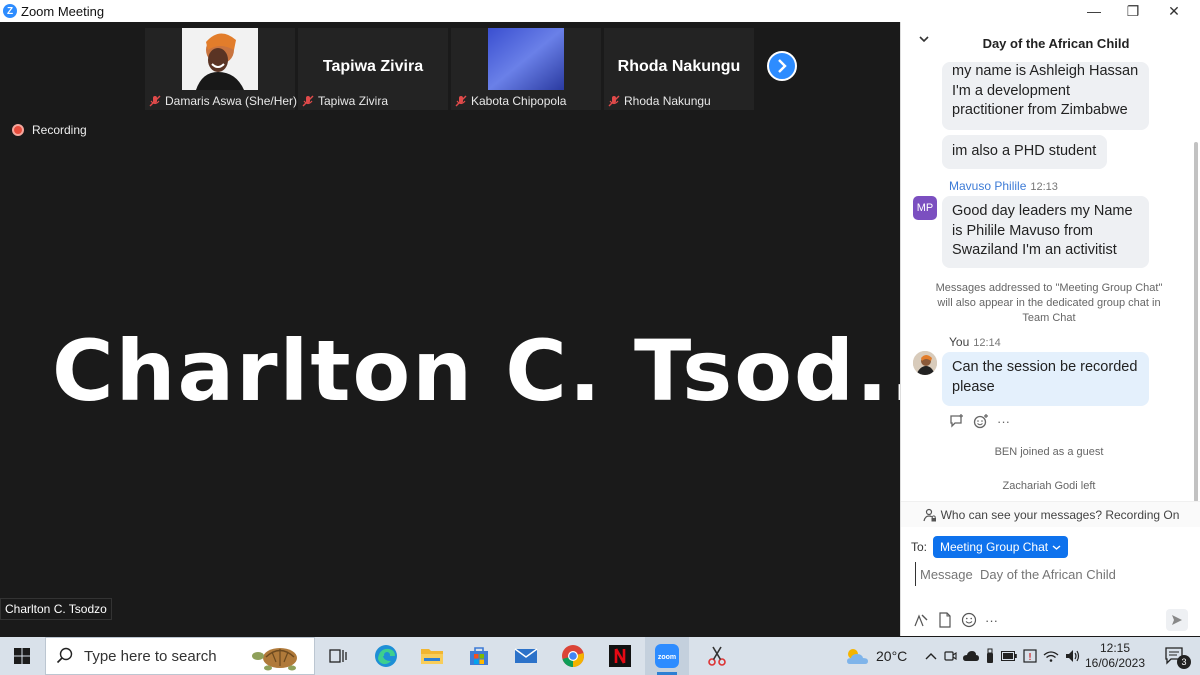 The height and width of the screenshot is (675, 1200). What do you see at coordinates (875, 656) in the screenshot?
I see `weather-widget: 20°C` at bounding box center [875, 656].